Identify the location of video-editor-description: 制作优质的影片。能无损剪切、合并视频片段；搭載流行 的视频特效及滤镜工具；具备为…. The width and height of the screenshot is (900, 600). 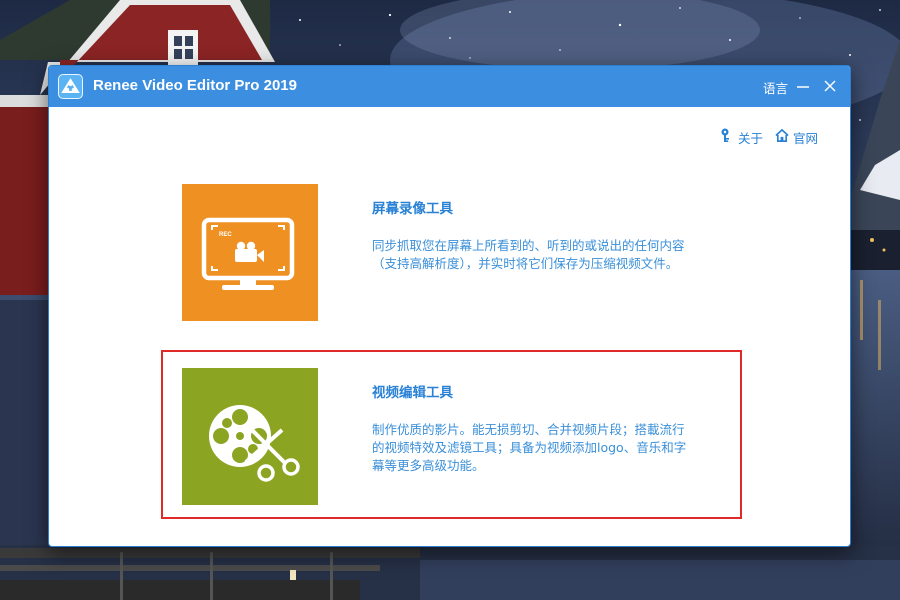
(552, 448).